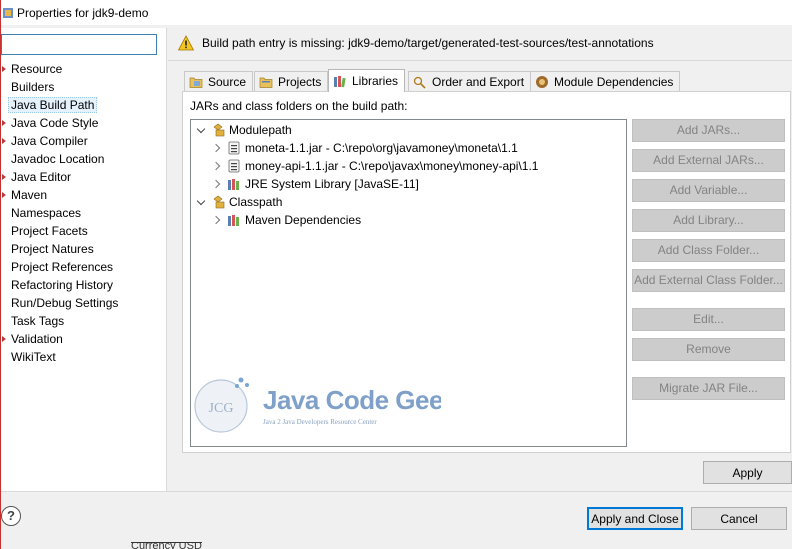 The height and width of the screenshot is (549, 792). Describe the element at coordinates (708, 349) in the screenshot. I see `remove-button: Remove` at that location.